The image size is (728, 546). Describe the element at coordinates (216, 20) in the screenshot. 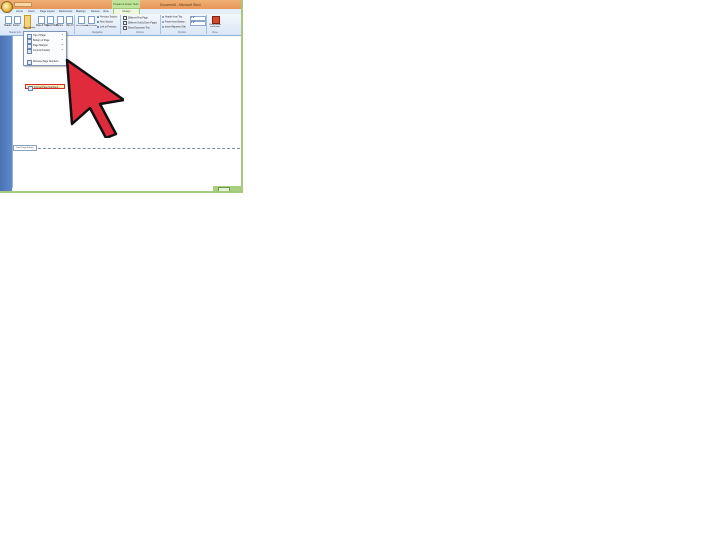

I see `close-header-footer-button` at that location.